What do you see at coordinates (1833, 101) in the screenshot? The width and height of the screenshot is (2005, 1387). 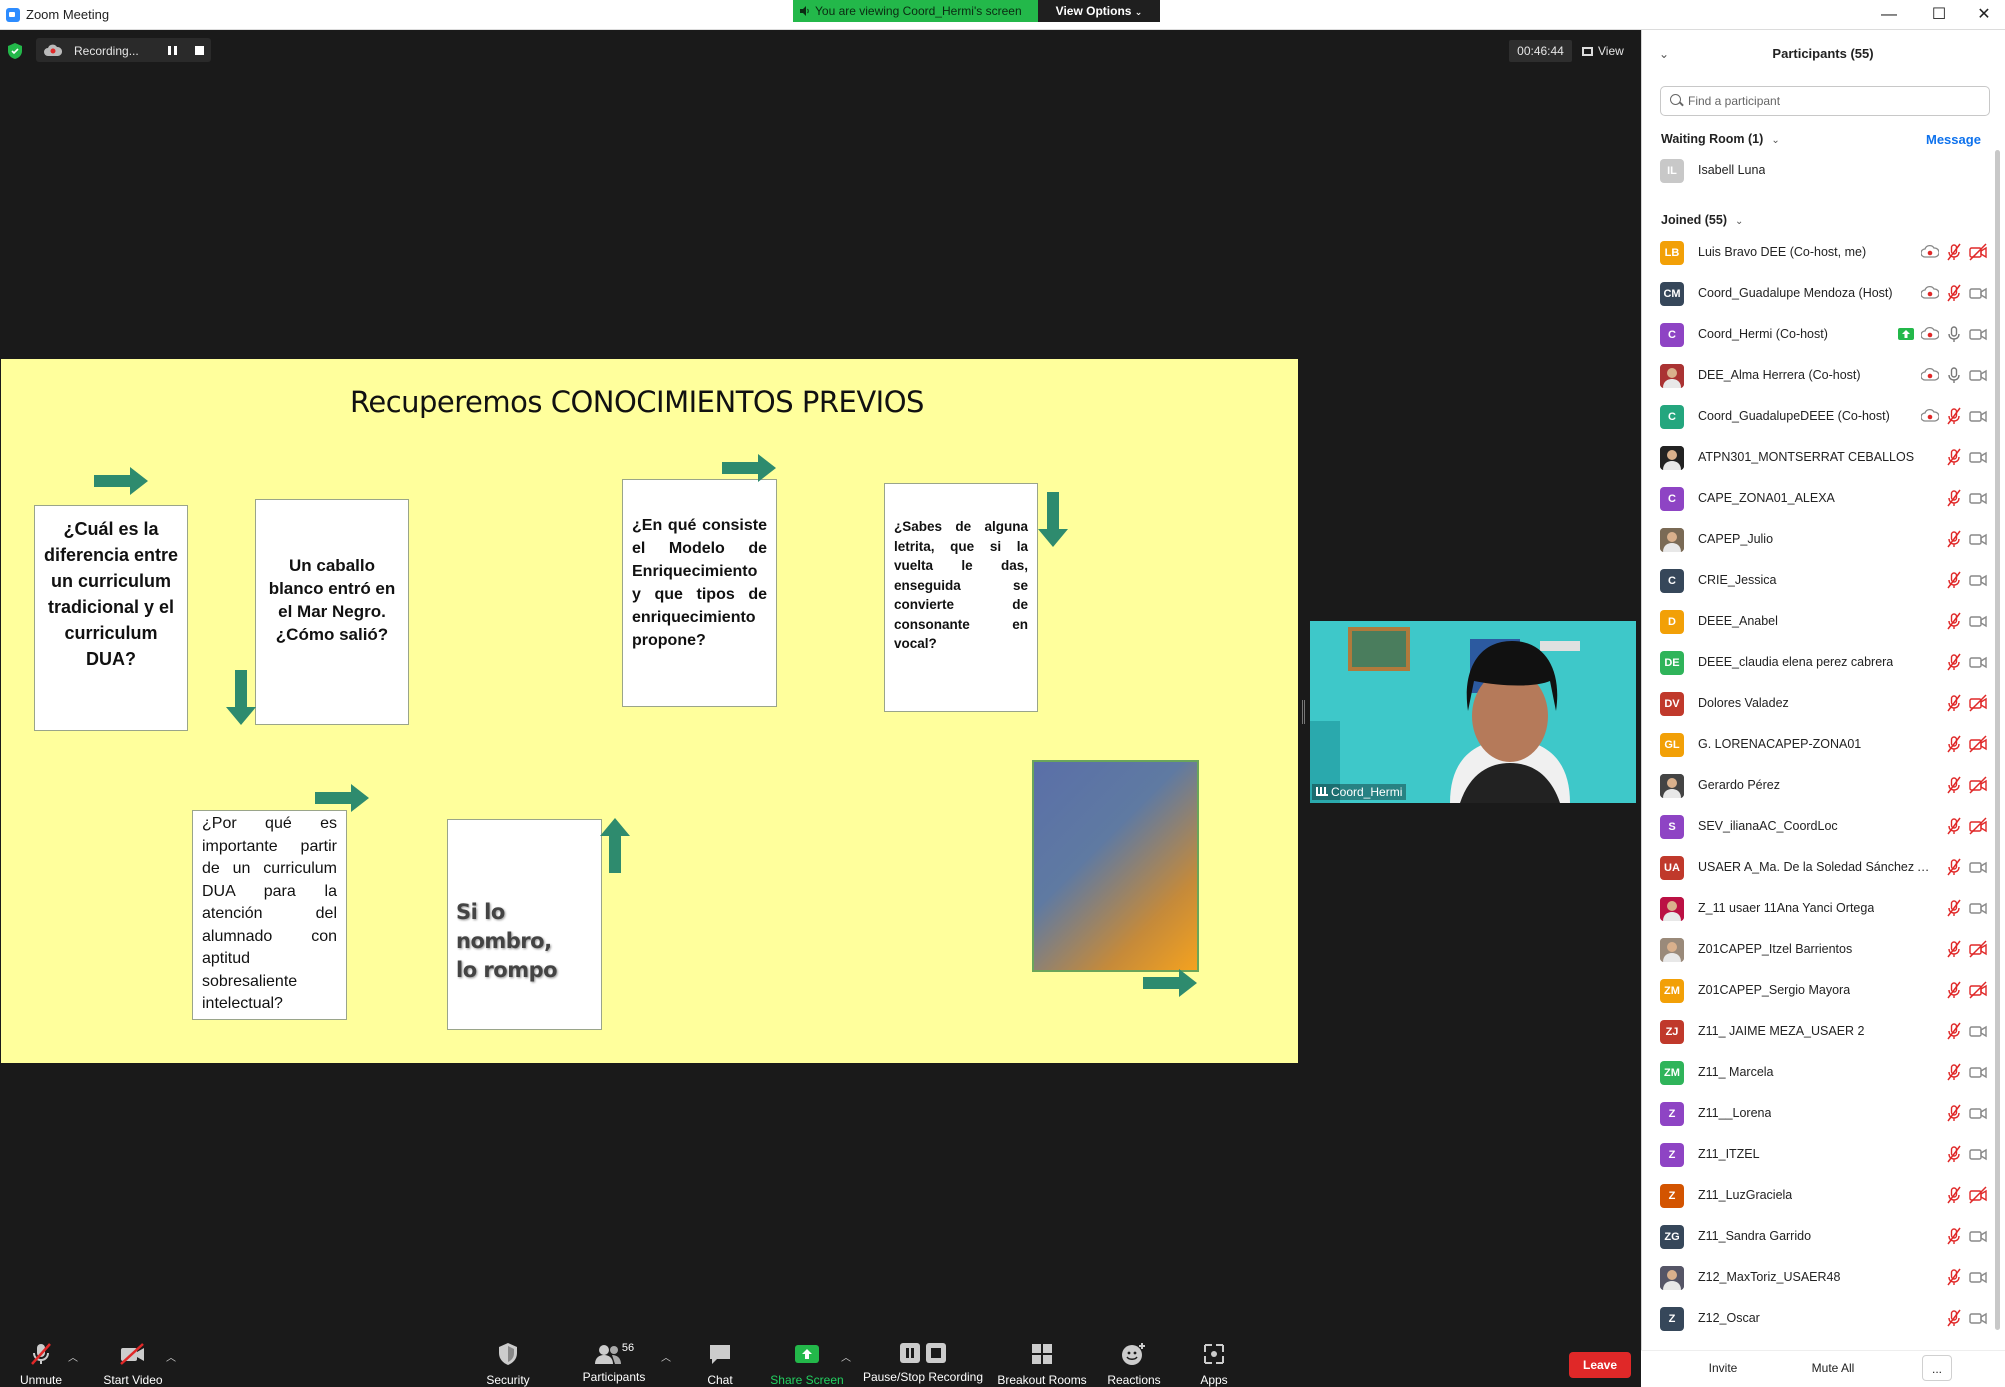 I see `participant-search-input` at bounding box center [1833, 101].